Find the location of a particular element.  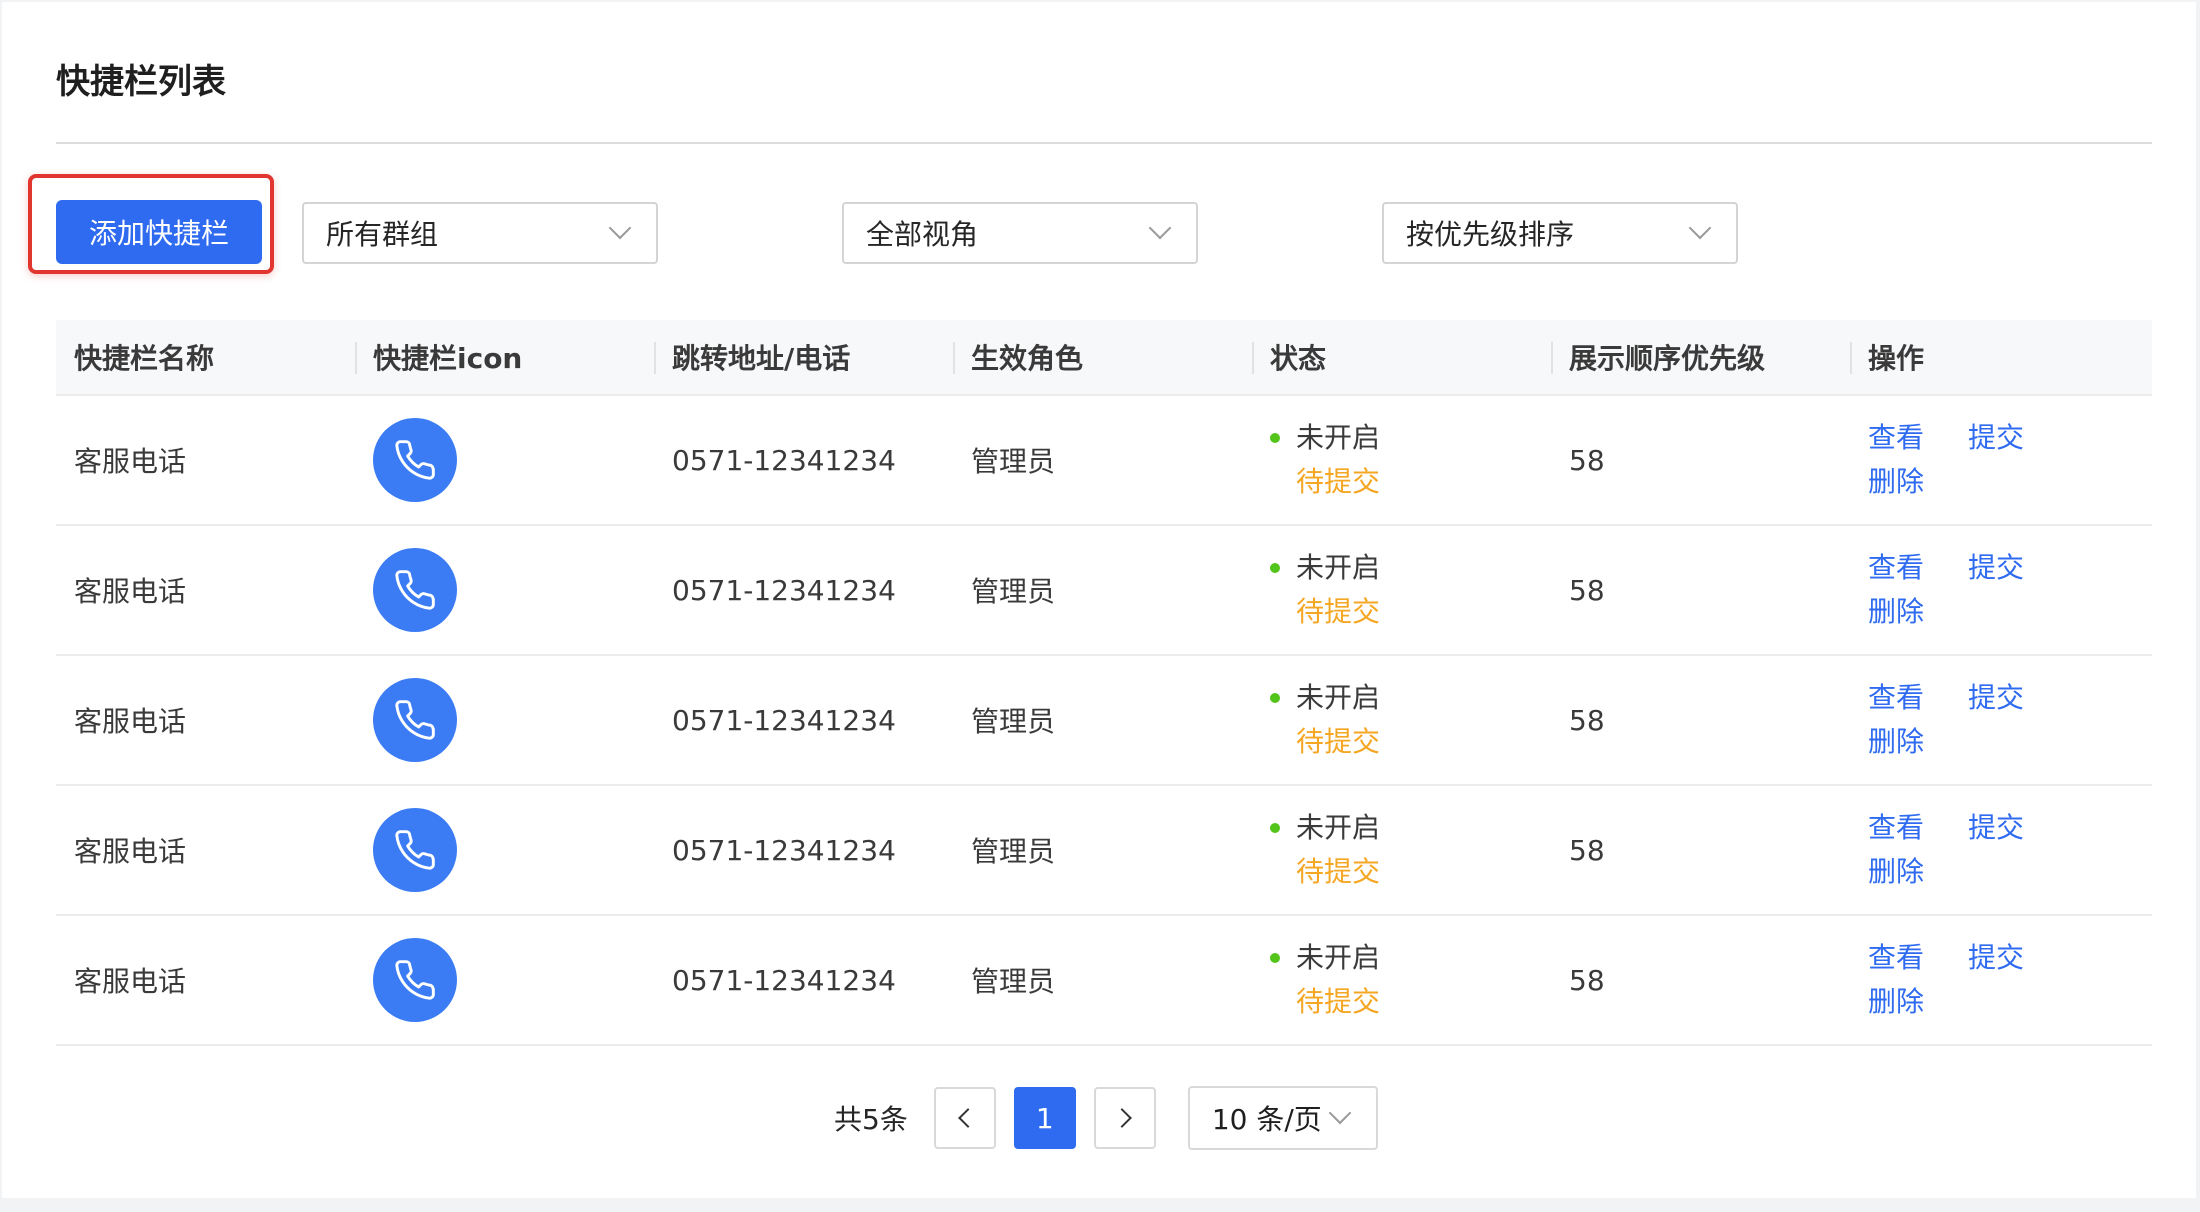

column-header-name: 快捷栏名称 is located at coordinates (144, 358).